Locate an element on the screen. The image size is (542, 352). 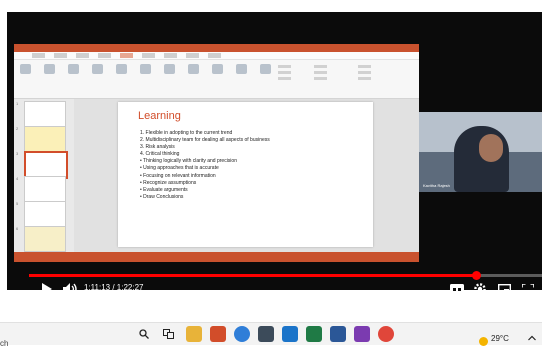
current-time: 1:11:13 is located at coordinates (97, 287).